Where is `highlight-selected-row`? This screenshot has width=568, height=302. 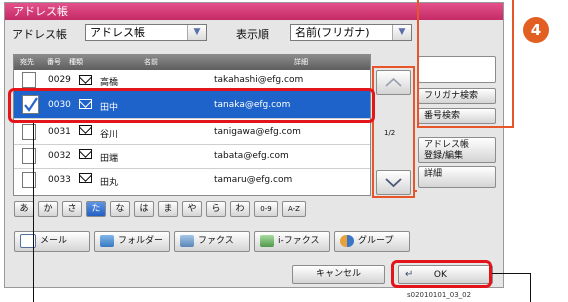 highlight-selected-row is located at coordinates (191, 105).